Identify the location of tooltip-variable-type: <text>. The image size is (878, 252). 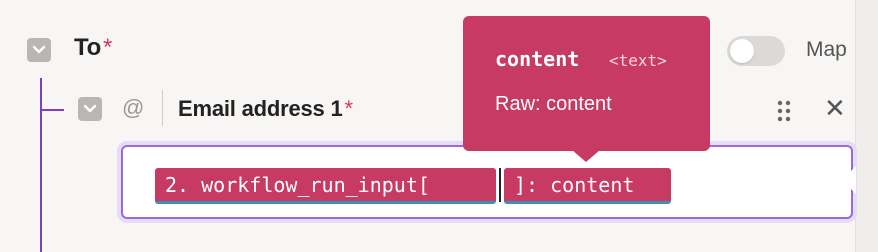
(638, 60).